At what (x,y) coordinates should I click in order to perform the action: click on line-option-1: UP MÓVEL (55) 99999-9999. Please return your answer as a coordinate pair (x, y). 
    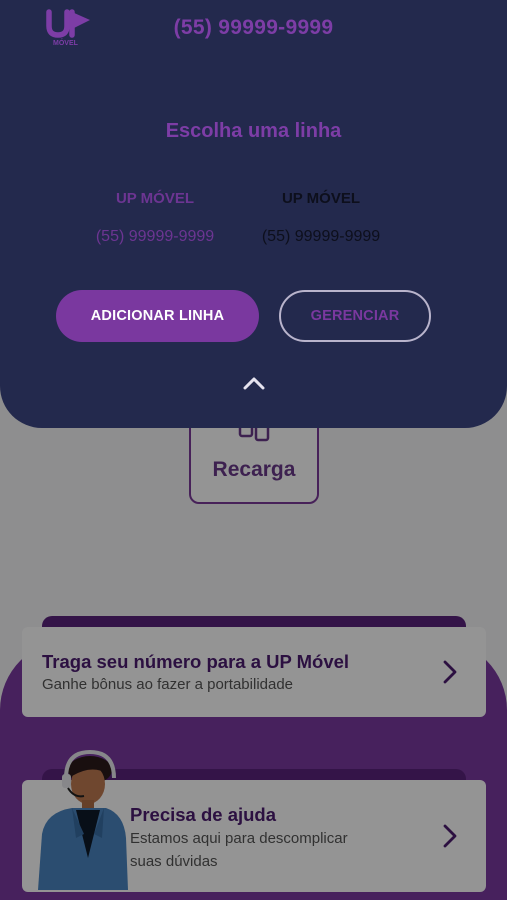
    Looking at the image, I should click on (155, 217).